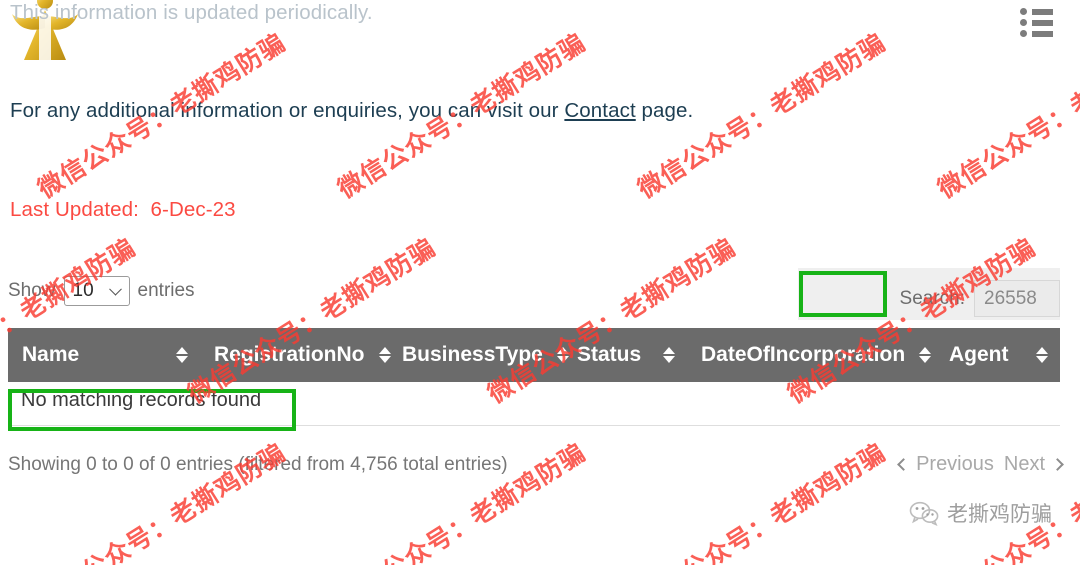 Image resolution: width=1080 pixels, height=565 pixels. Describe the element at coordinates (289, 354) in the screenshot. I see `column-label: RegistrationNo` at that location.